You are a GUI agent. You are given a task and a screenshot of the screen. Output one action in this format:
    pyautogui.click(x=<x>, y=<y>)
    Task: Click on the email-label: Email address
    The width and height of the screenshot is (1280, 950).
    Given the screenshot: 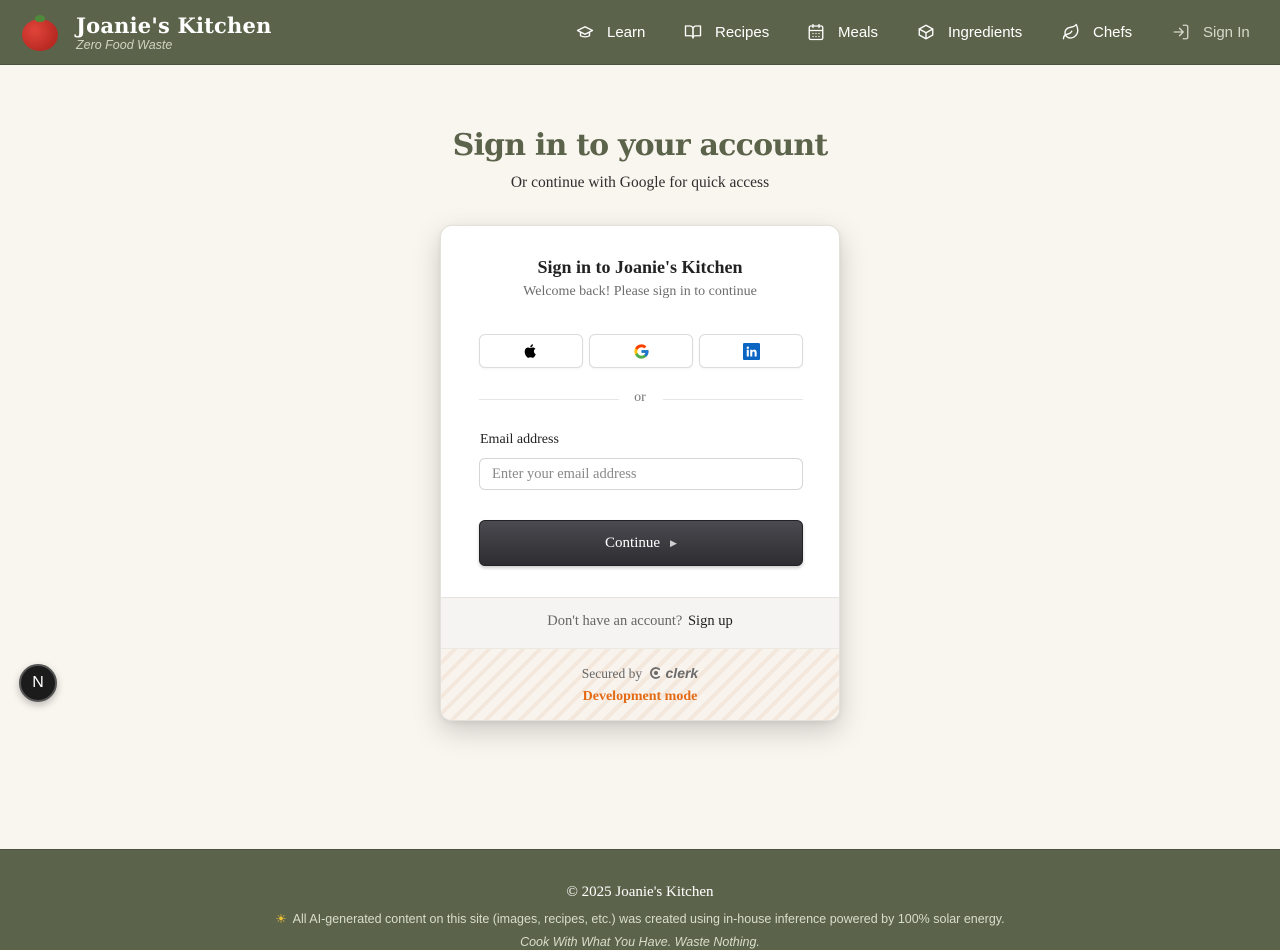 What is the action you would take?
    pyautogui.click(x=519, y=439)
    